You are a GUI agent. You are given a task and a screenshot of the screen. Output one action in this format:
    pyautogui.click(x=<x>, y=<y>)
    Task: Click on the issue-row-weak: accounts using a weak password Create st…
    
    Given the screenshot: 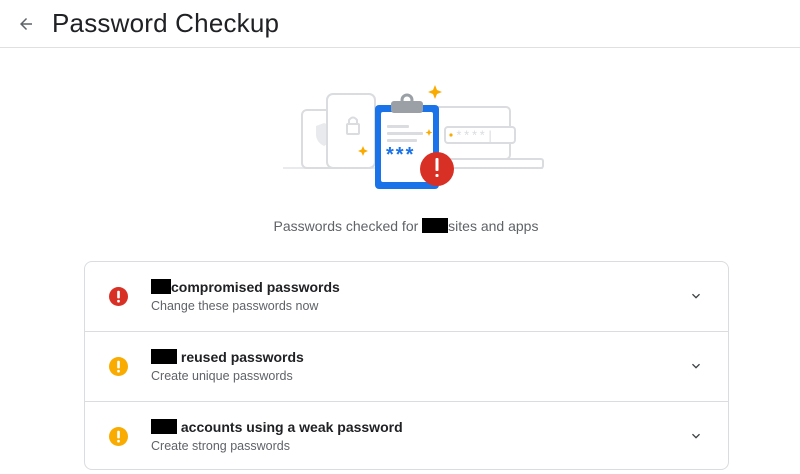 What is the action you would take?
    pyautogui.click(x=406, y=435)
    